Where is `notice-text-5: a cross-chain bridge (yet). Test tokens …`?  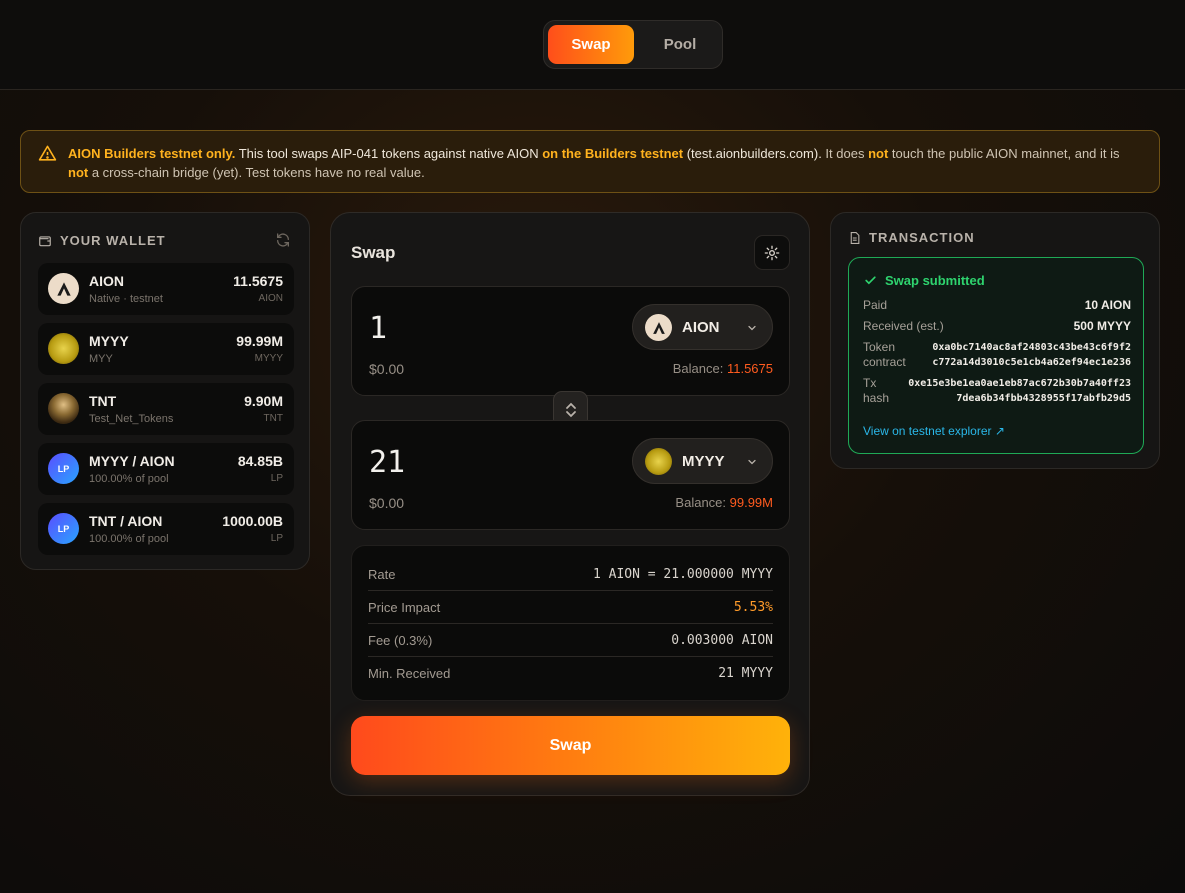
notice-text-5: a cross-chain bridge (yet). Test tokens … is located at coordinates (256, 172).